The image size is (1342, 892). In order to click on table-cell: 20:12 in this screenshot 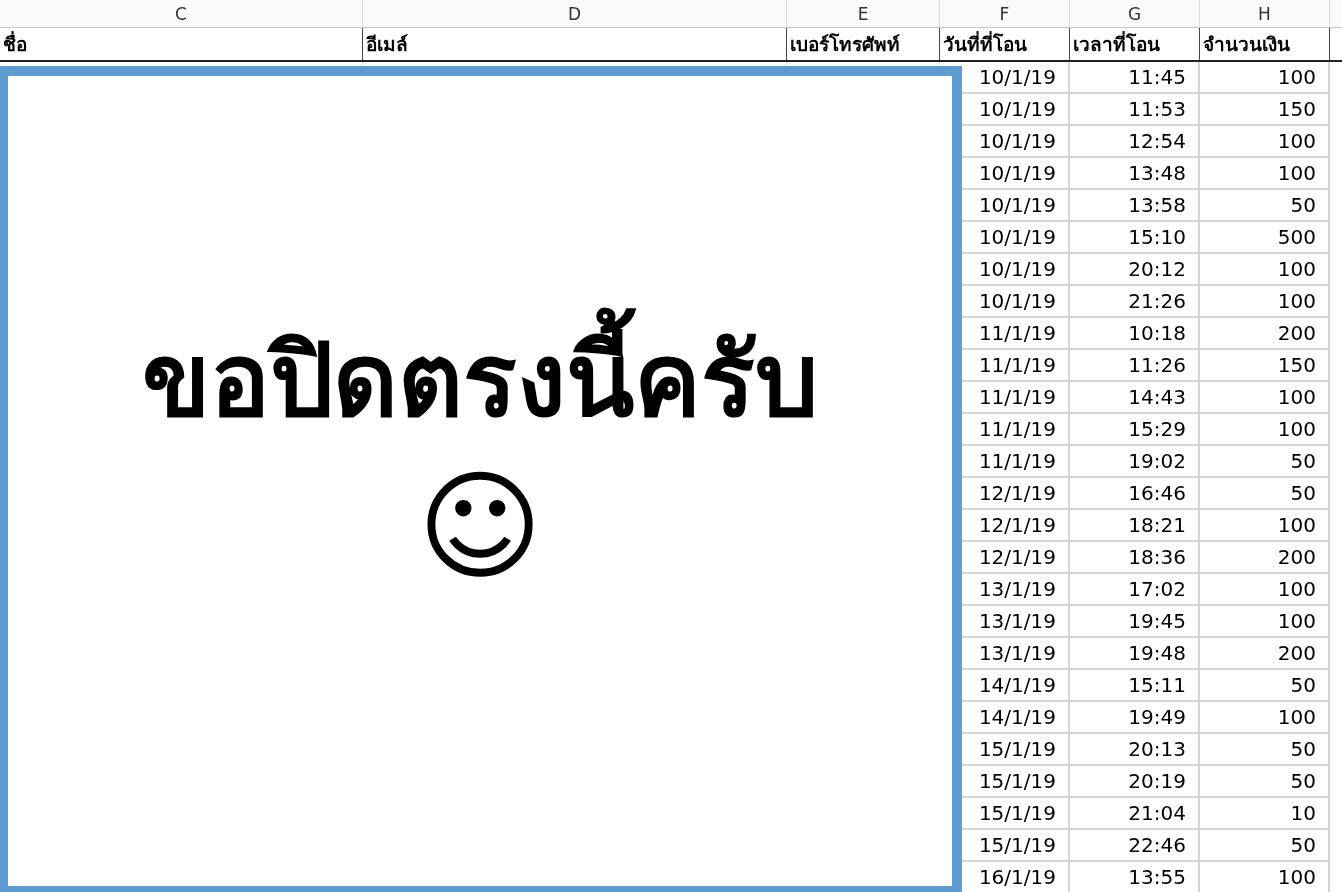, I will do `click(1135, 270)`.